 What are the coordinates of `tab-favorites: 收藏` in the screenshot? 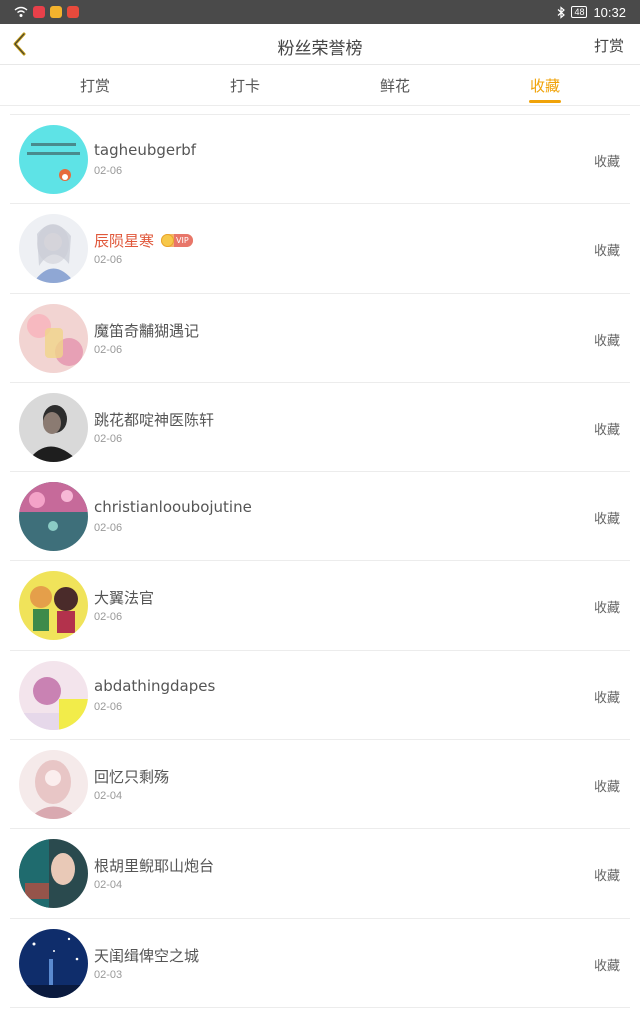 It's located at (545, 86).